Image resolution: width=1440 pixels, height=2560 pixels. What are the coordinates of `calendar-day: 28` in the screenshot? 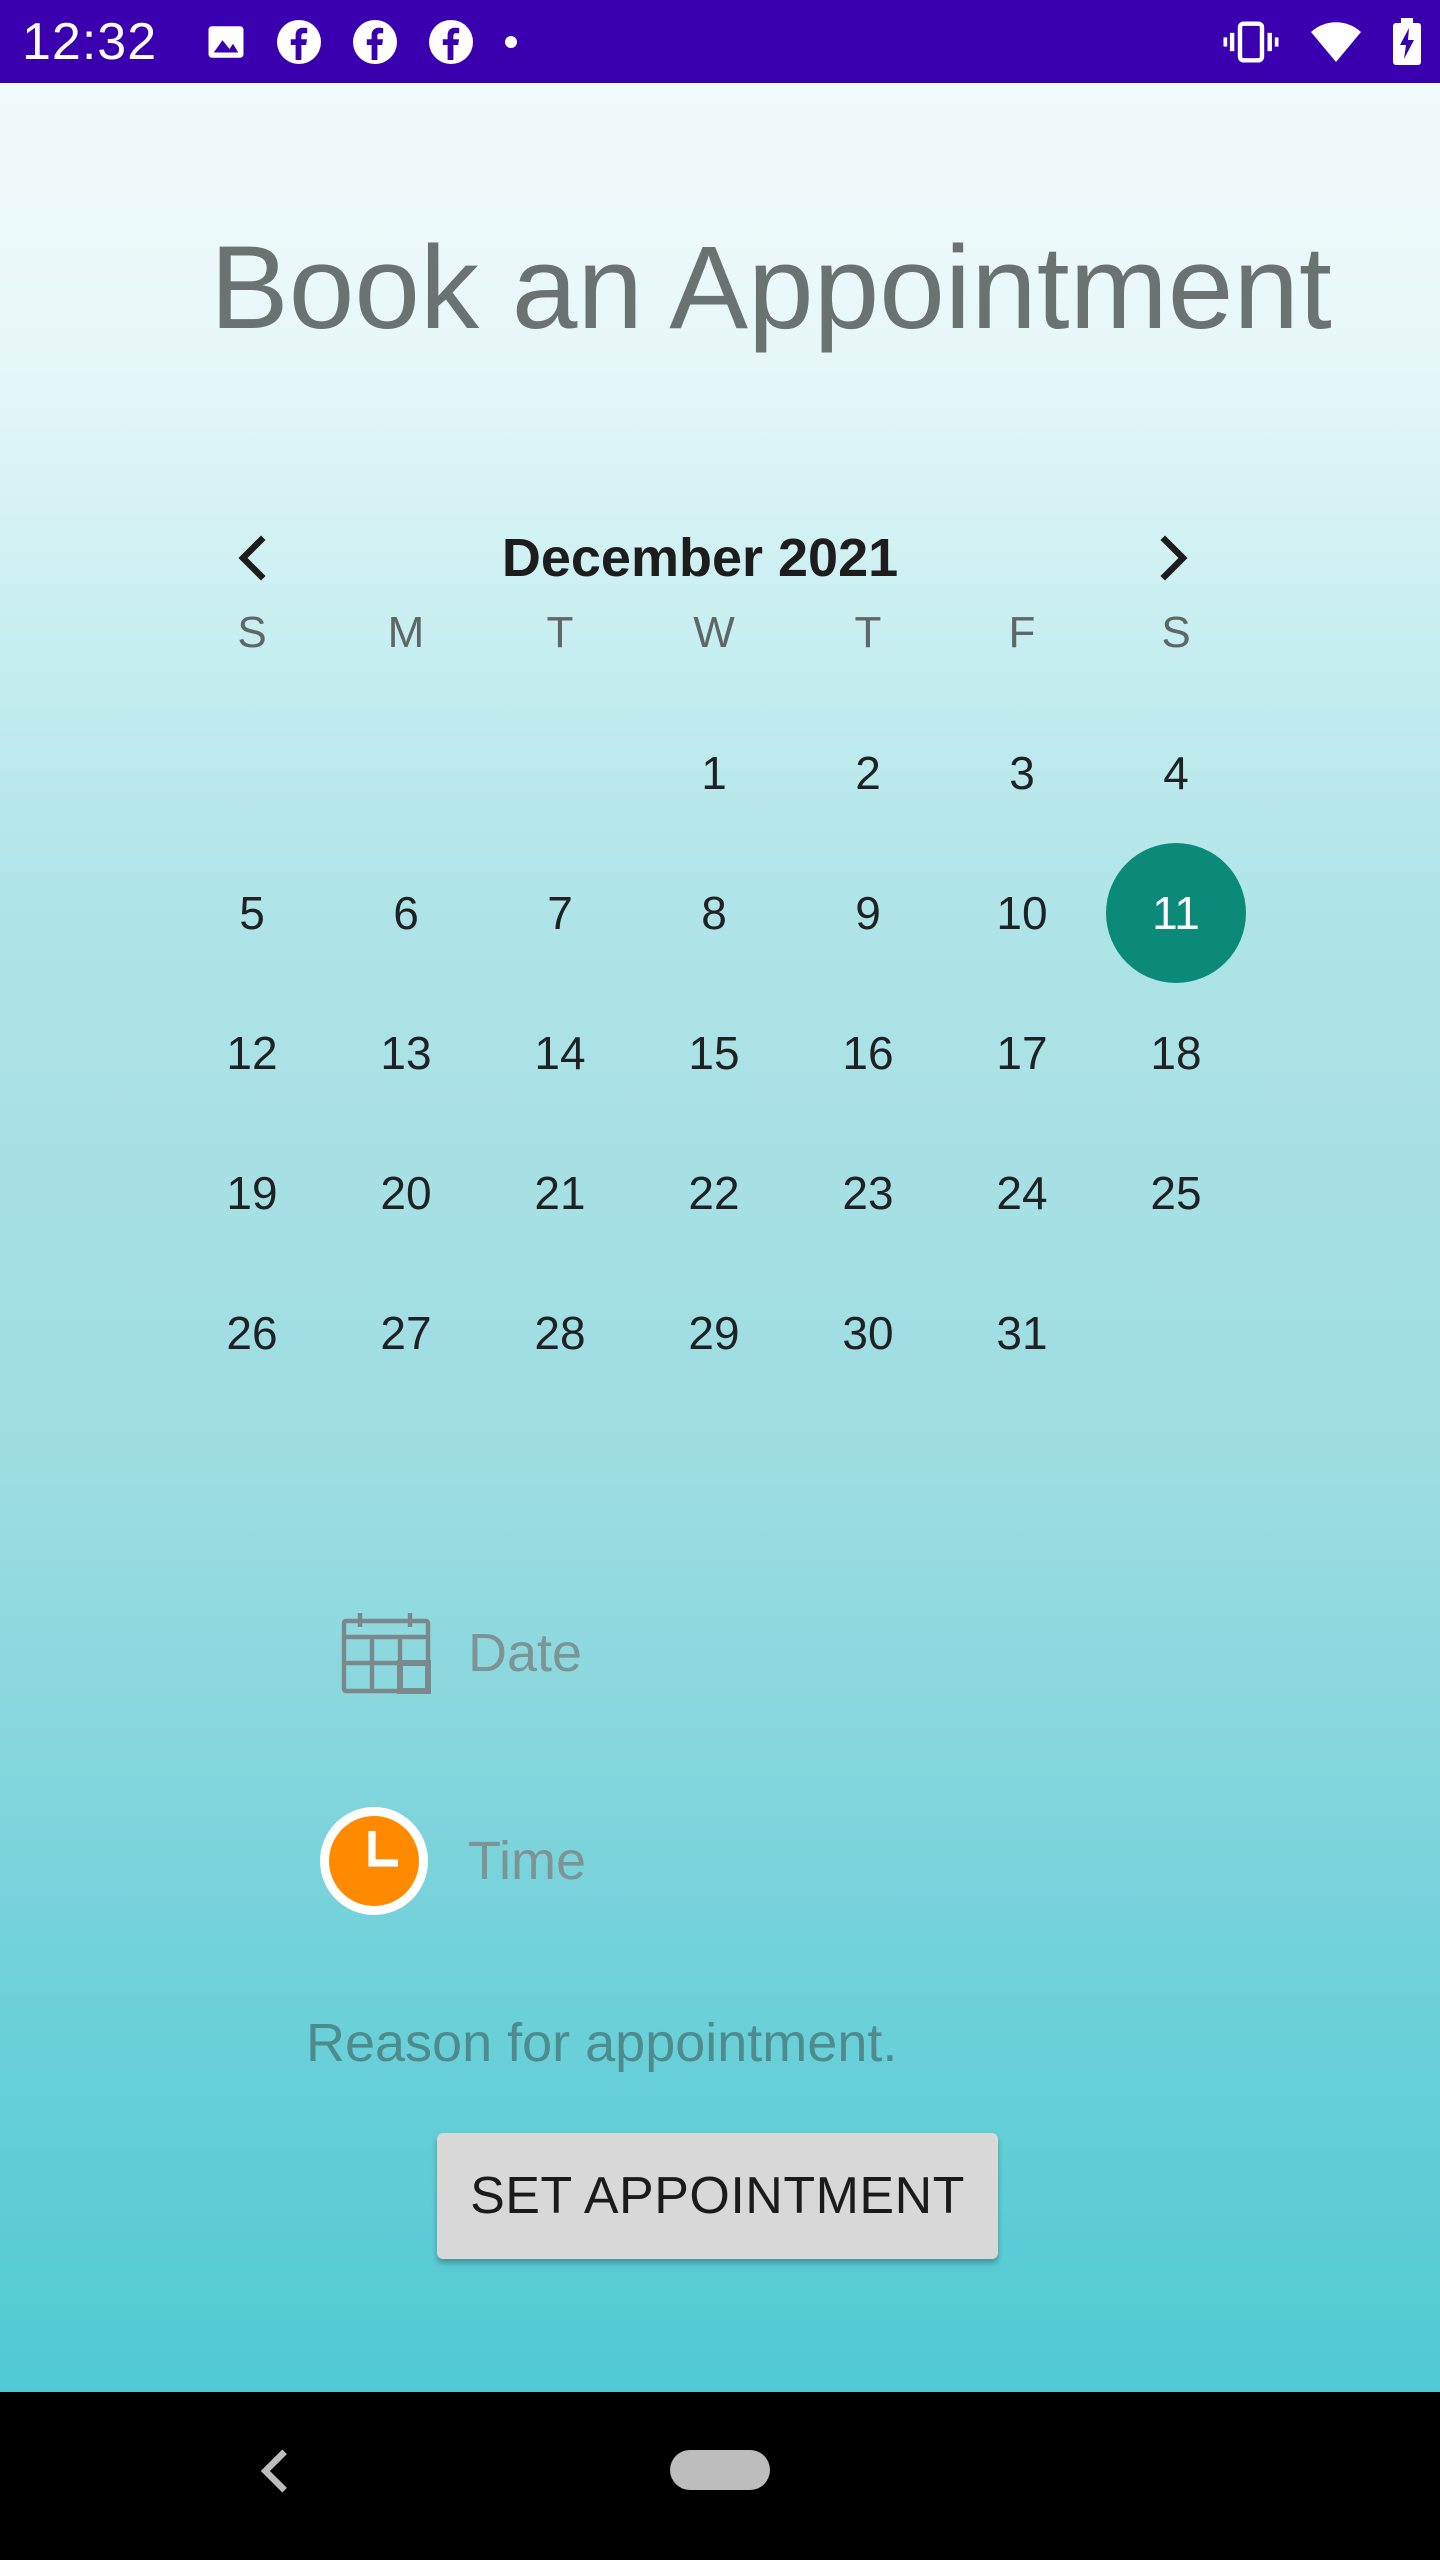 It's located at (560, 1333).